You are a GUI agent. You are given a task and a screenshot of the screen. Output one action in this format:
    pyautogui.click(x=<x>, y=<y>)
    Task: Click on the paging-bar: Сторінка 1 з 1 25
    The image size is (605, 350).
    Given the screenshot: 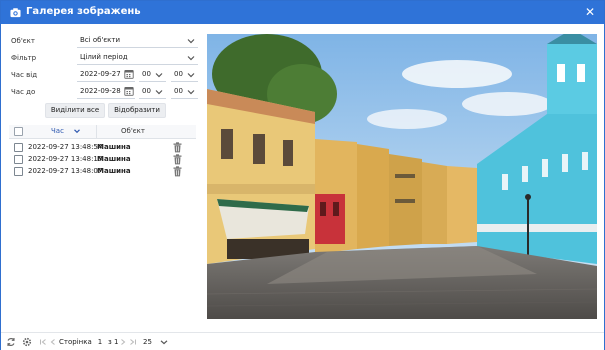 What is the action you would take?
    pyautogui.click(x=302, y=341)
    